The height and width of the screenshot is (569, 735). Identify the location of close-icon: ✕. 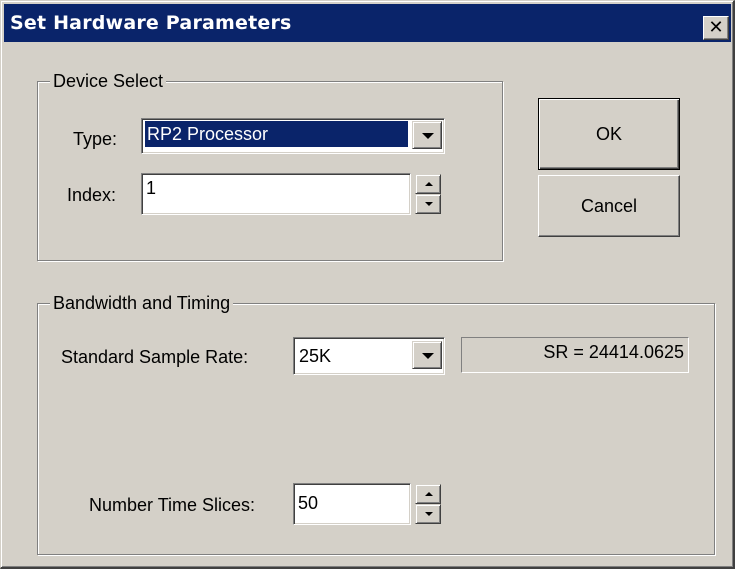
(716, 27).